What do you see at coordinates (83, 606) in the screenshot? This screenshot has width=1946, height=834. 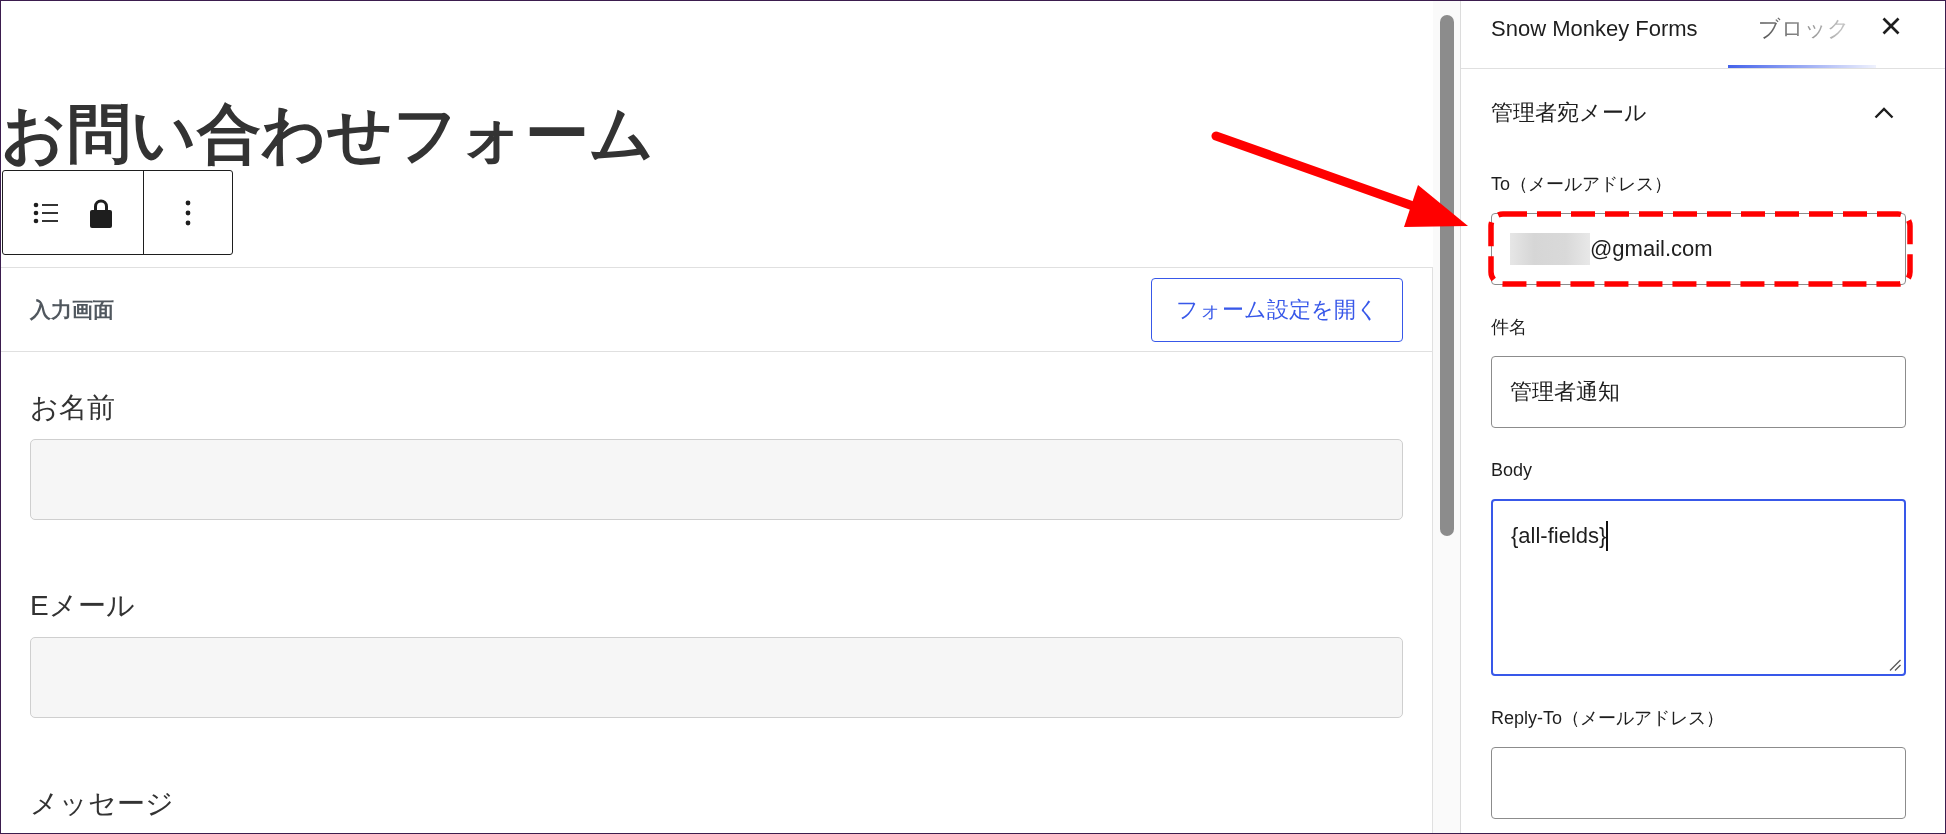 I see `field-label: Eメール` at bounding box center [83, 606].